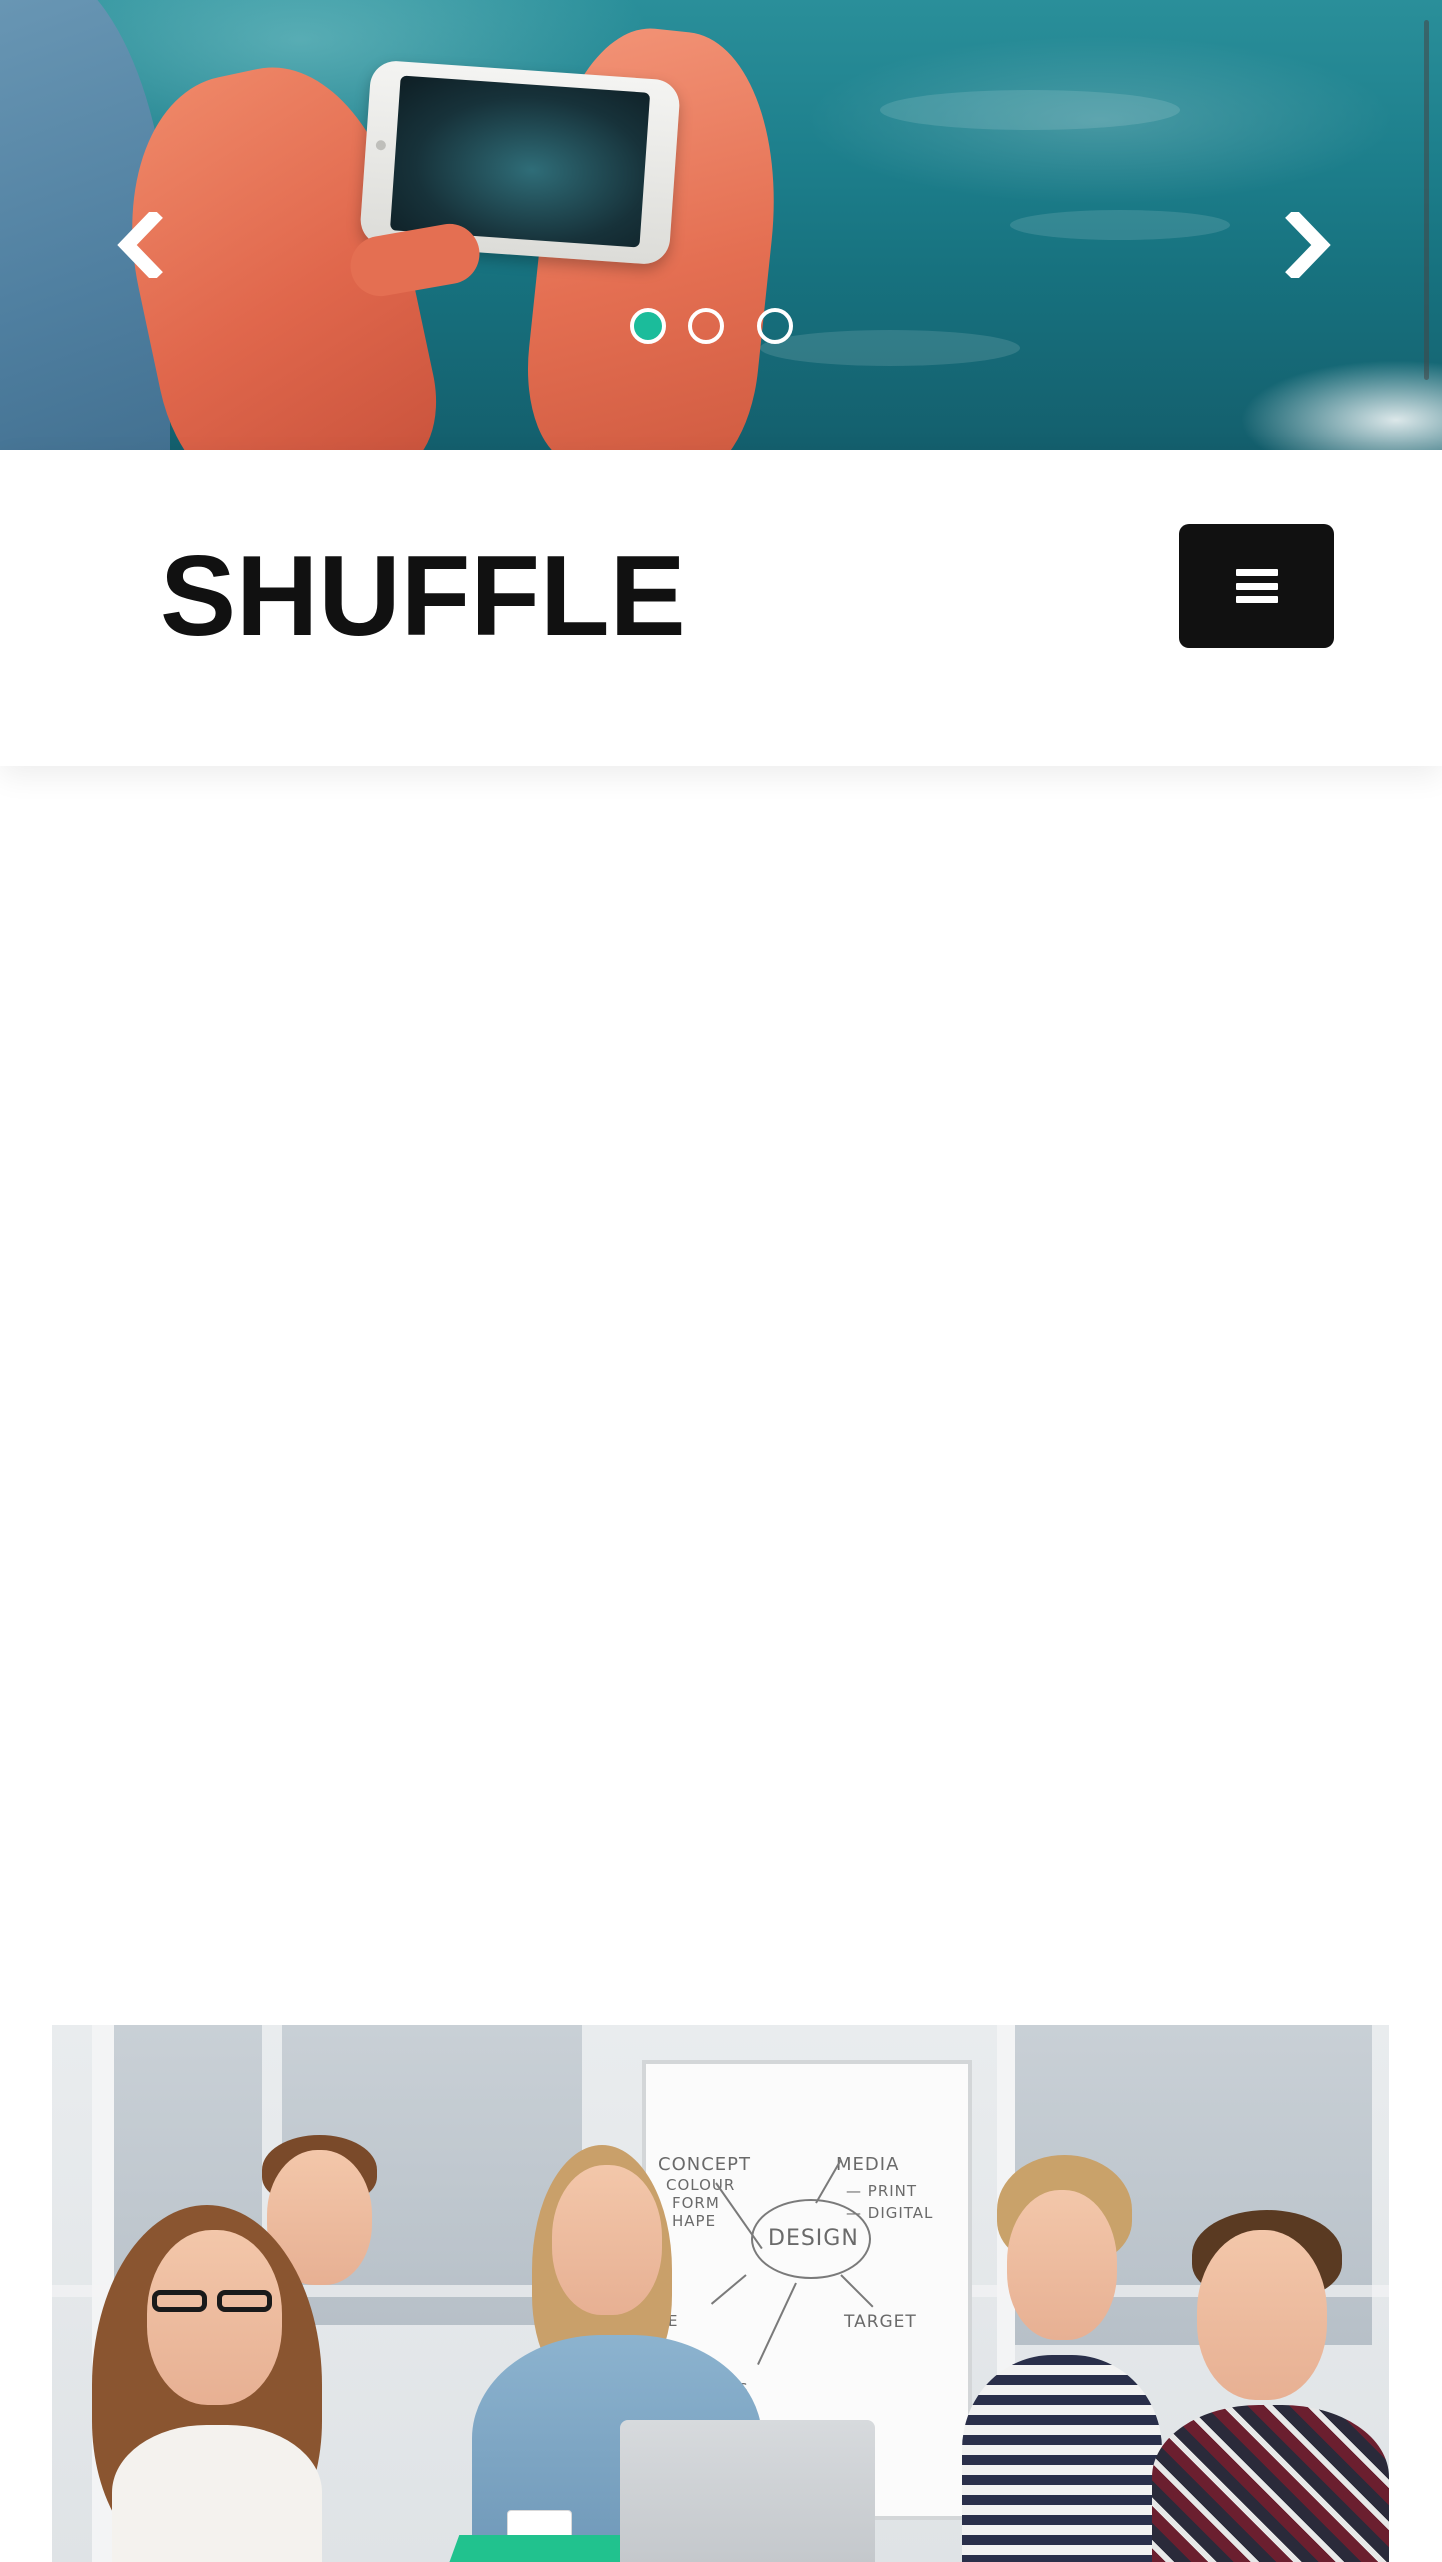 Image resolution: width=1442 pixels, height=2562 pixels. What do you see at coordinates (381, 145) in the screenshot?
I see `phone-button` at bounding box center [381, 145].